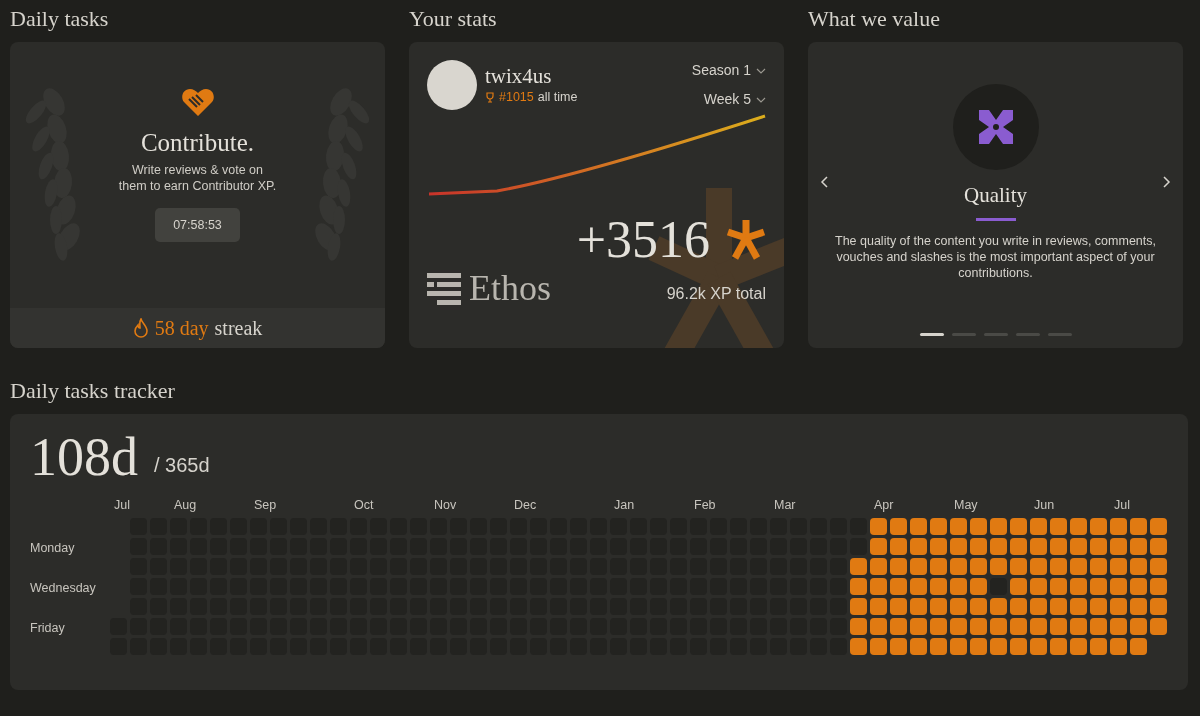 This screenshot has height=716, width=1200. Describe the element at coordinates (624, 505) in the screenshot. I see `month-label: Jan` at that location.